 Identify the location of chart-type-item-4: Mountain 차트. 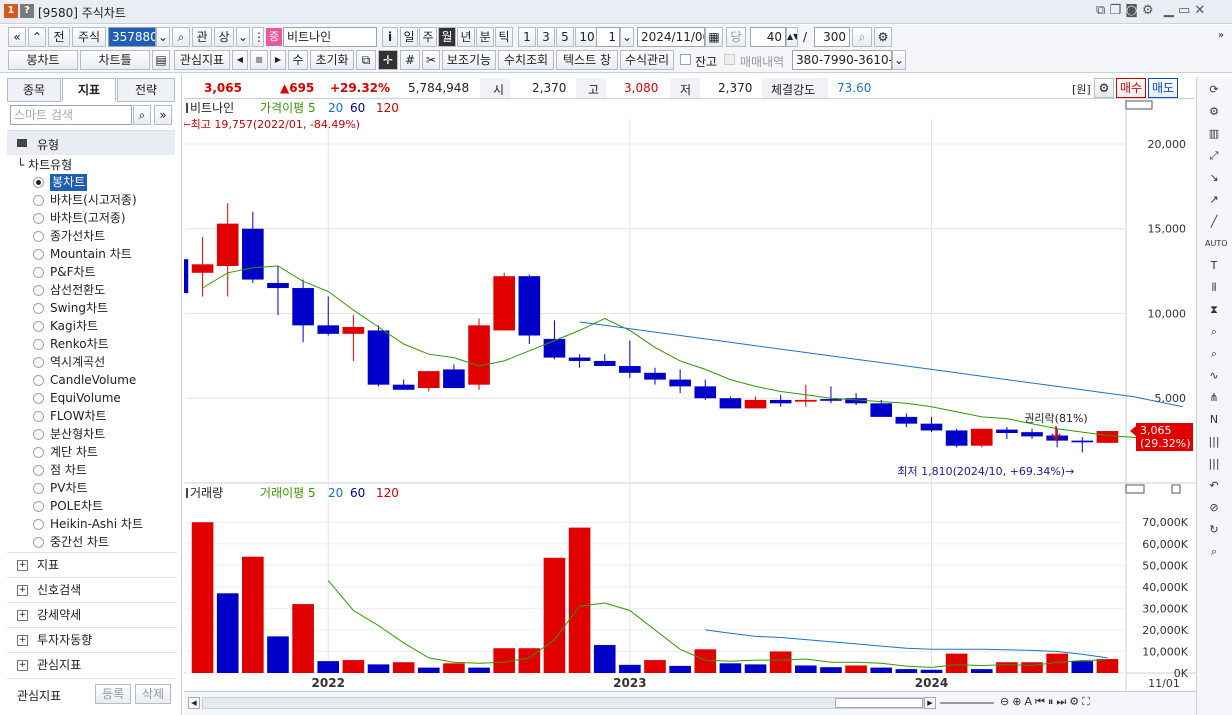
(91, 254).